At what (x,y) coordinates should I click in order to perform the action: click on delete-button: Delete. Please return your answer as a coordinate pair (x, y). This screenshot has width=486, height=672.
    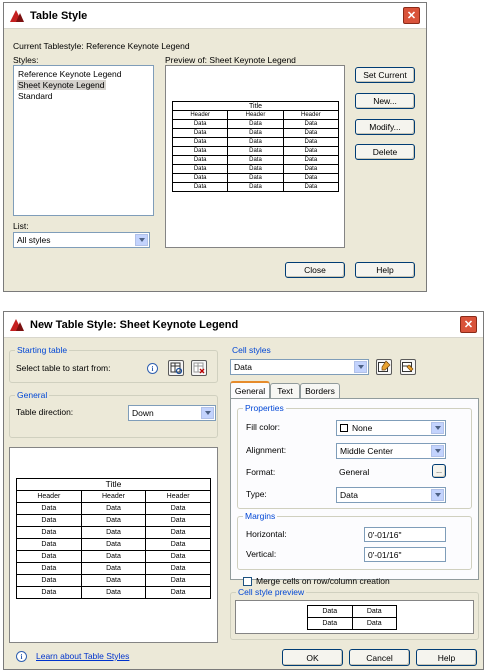
    Looking at the image, I should click on (385, 152).